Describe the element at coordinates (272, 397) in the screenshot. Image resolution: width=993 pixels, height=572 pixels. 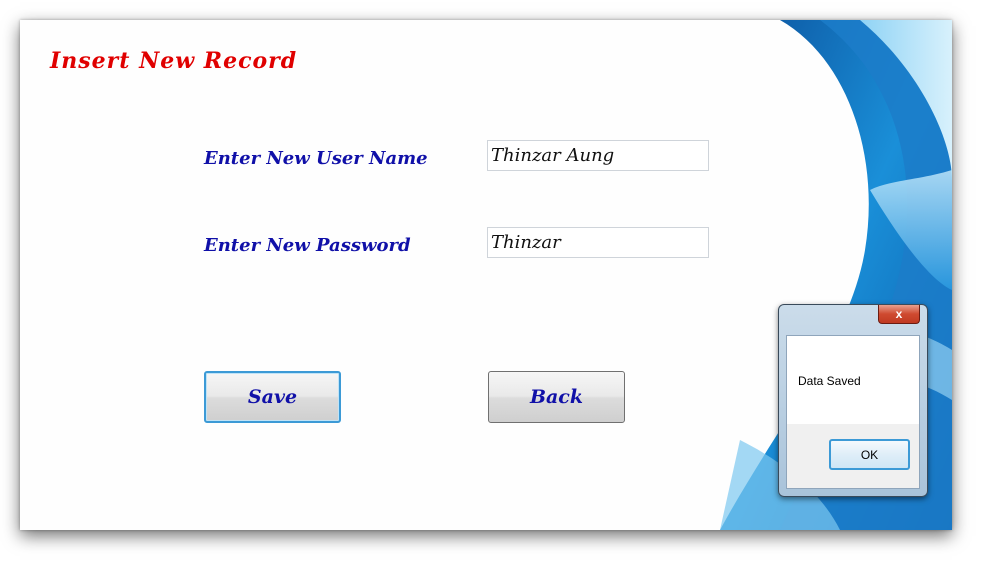
I see `save-button: Save` at that location.